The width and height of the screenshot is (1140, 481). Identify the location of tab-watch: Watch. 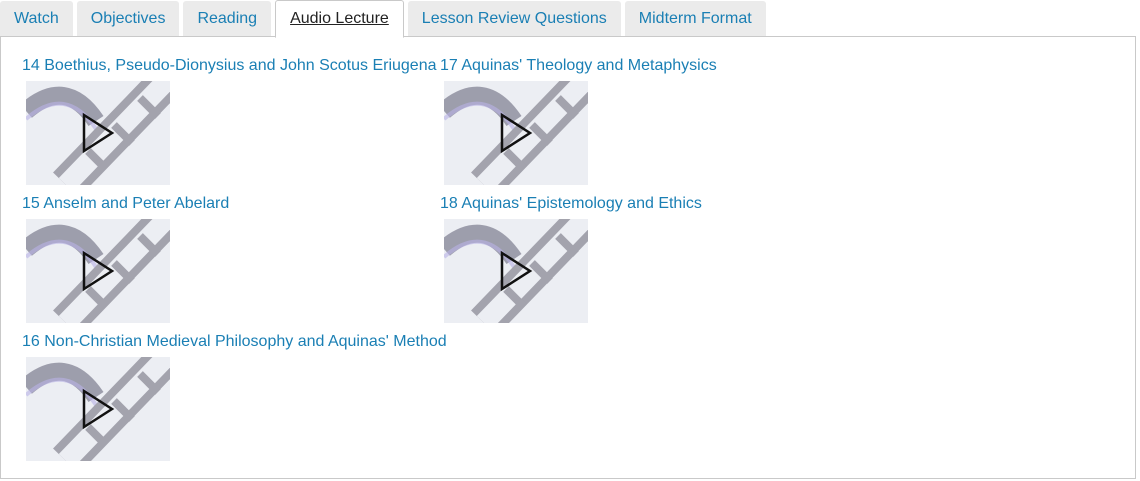
(36, 19).